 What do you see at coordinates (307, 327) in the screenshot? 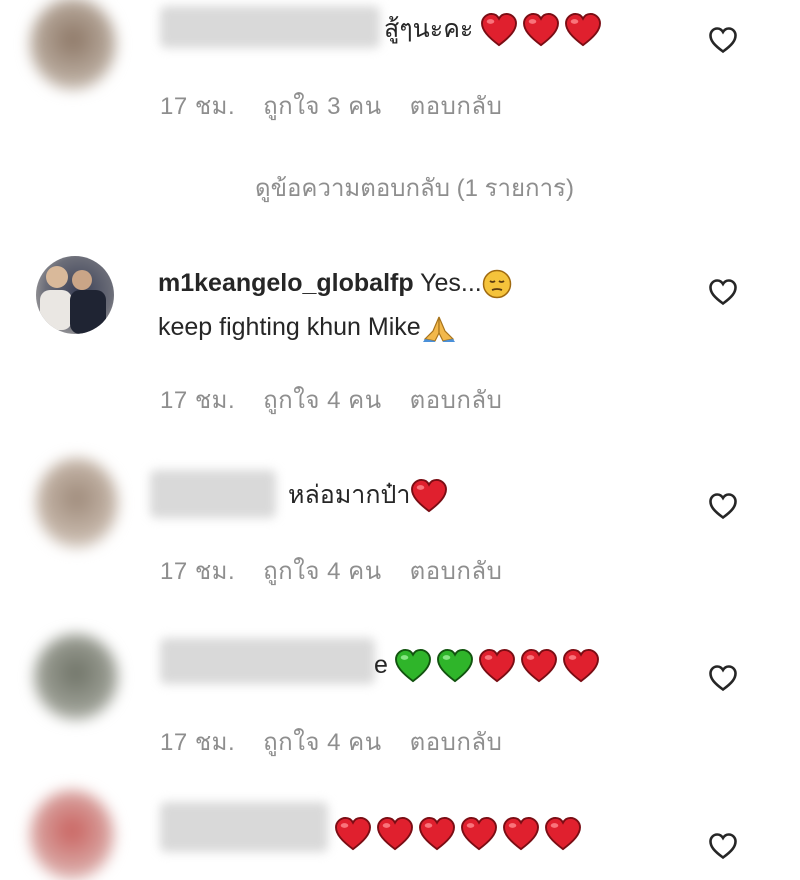
I see `comment-text-line2: keep fighting khun Mike` at bounding box center [307, 327].